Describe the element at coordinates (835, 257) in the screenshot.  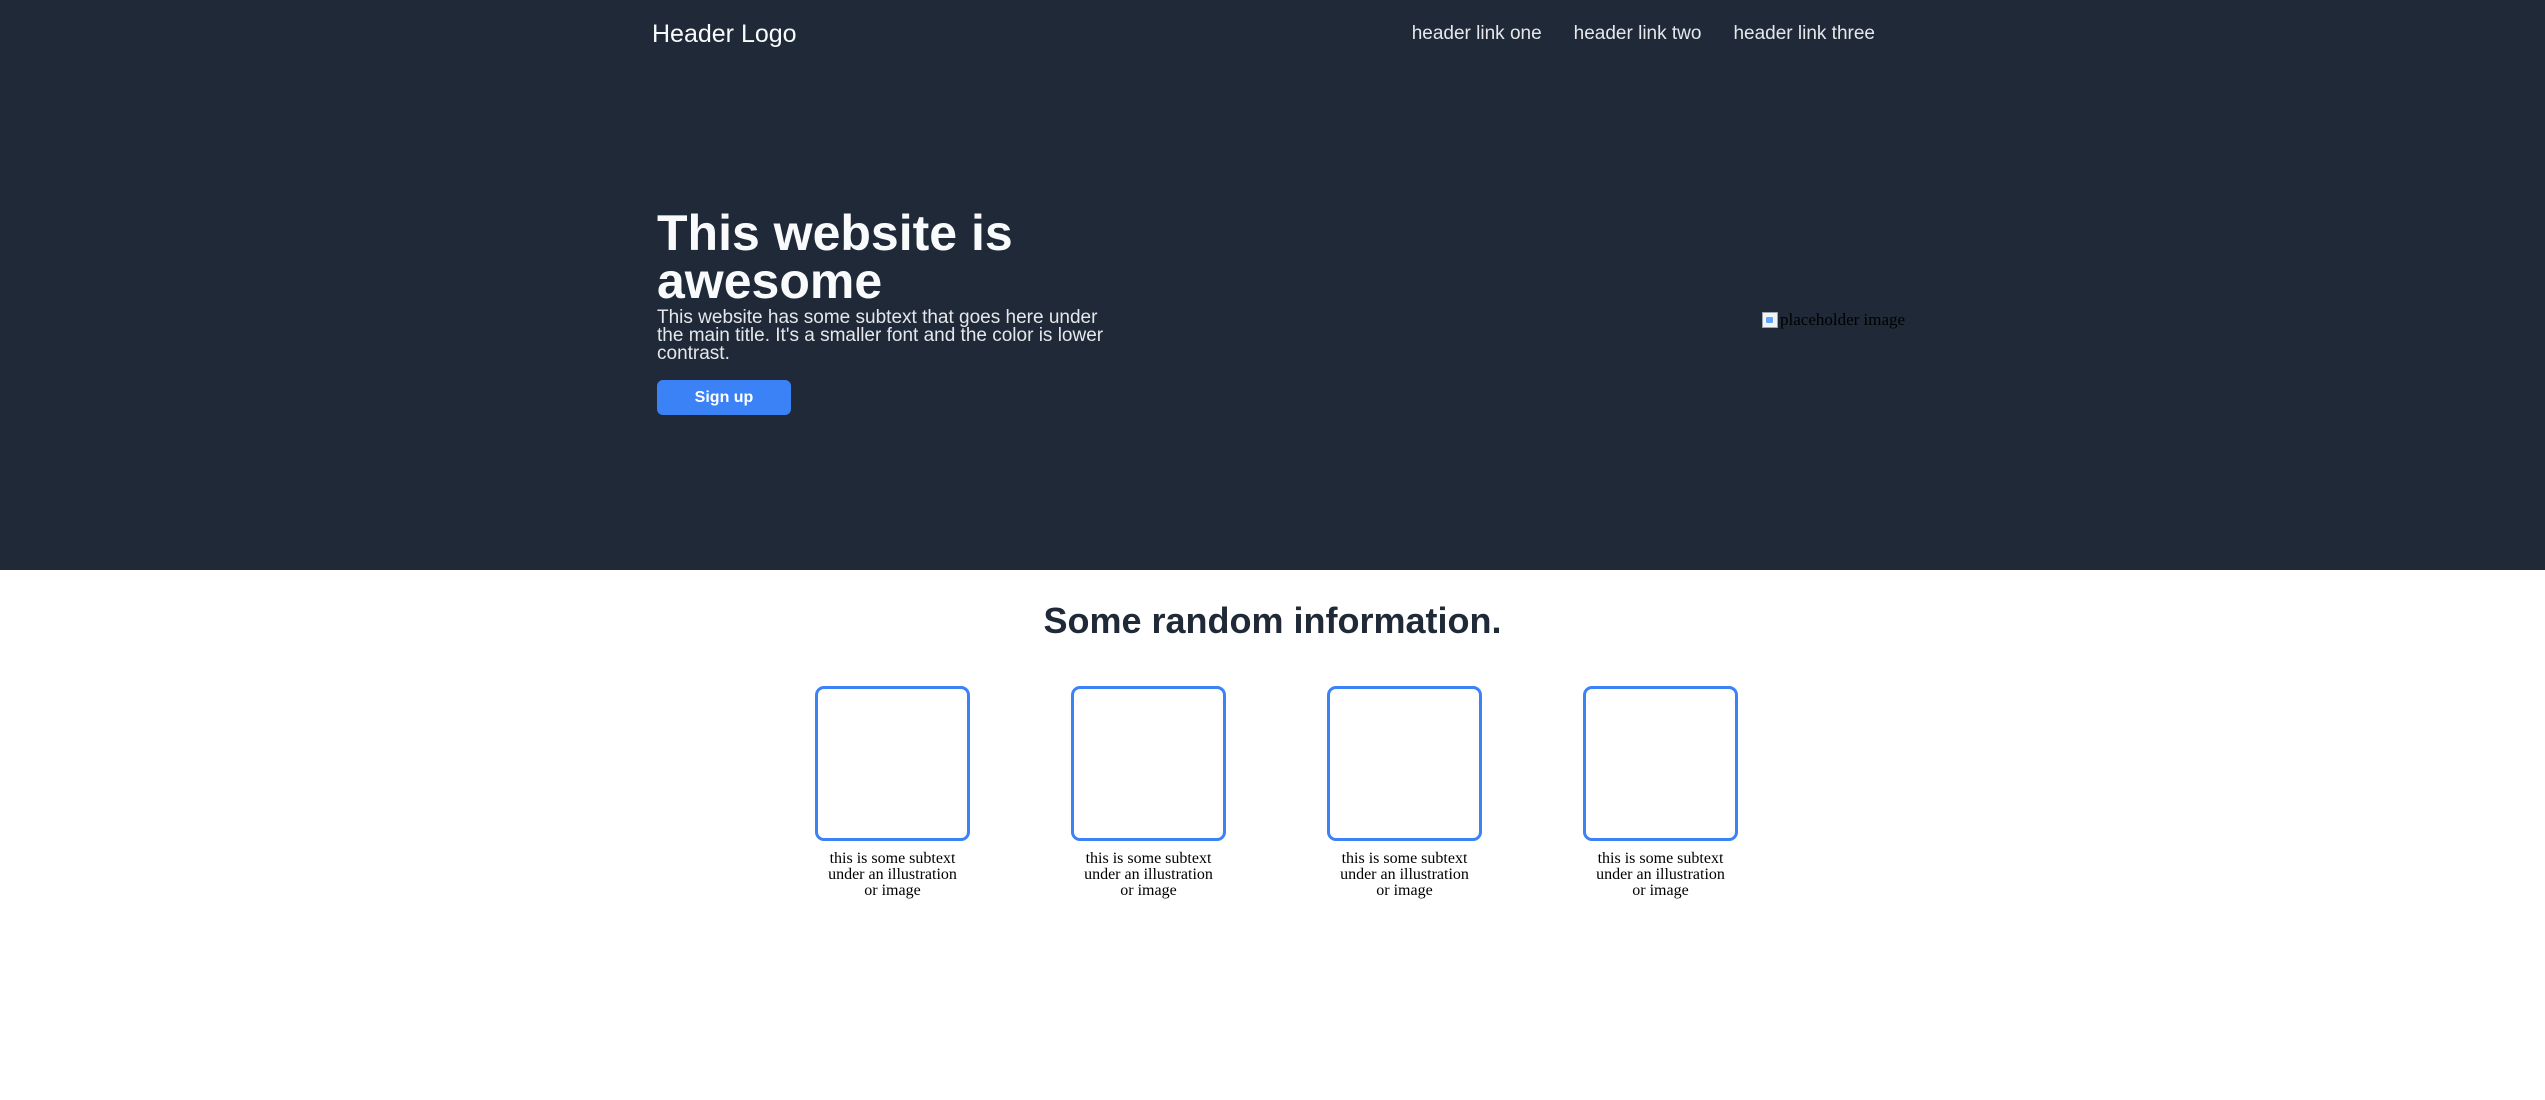
I see `hero-title: This website is awesome` at that location.